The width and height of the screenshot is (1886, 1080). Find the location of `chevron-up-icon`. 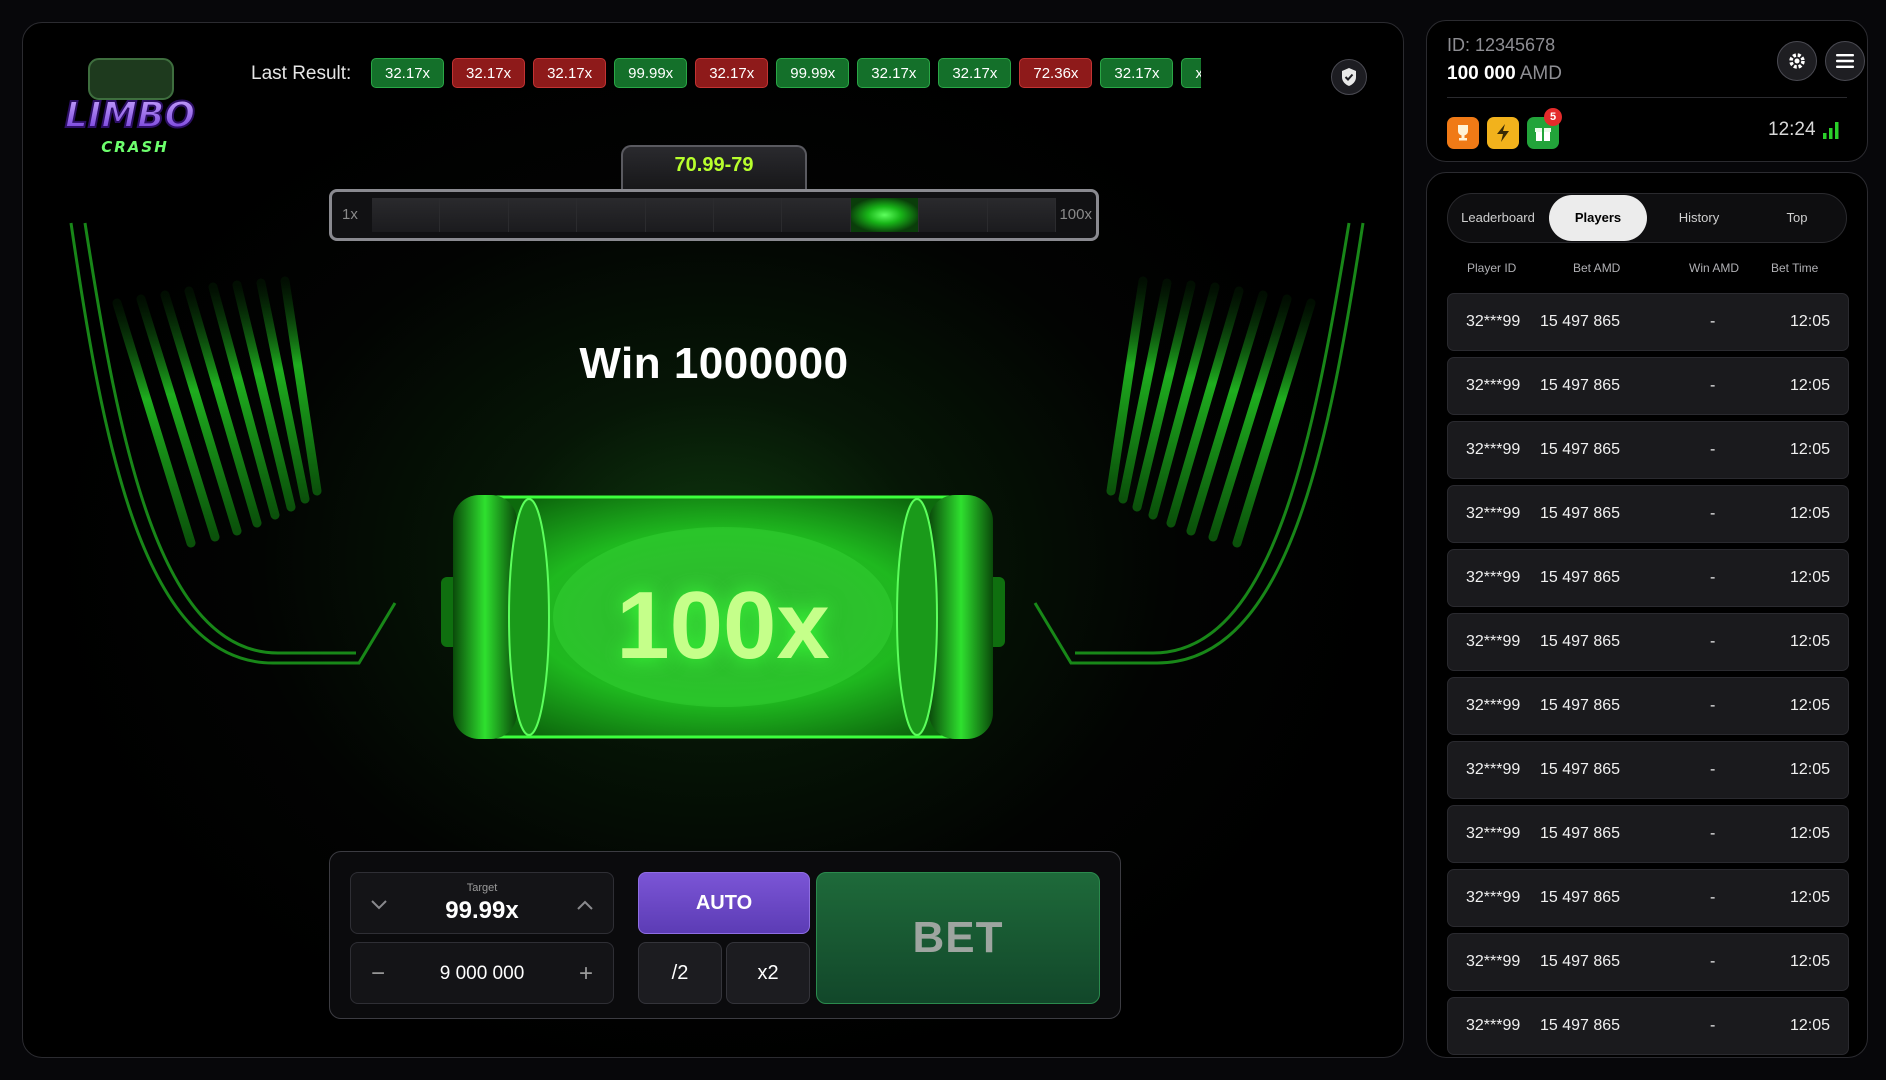

chevron-up-icon is located at coordinates (585, 905).